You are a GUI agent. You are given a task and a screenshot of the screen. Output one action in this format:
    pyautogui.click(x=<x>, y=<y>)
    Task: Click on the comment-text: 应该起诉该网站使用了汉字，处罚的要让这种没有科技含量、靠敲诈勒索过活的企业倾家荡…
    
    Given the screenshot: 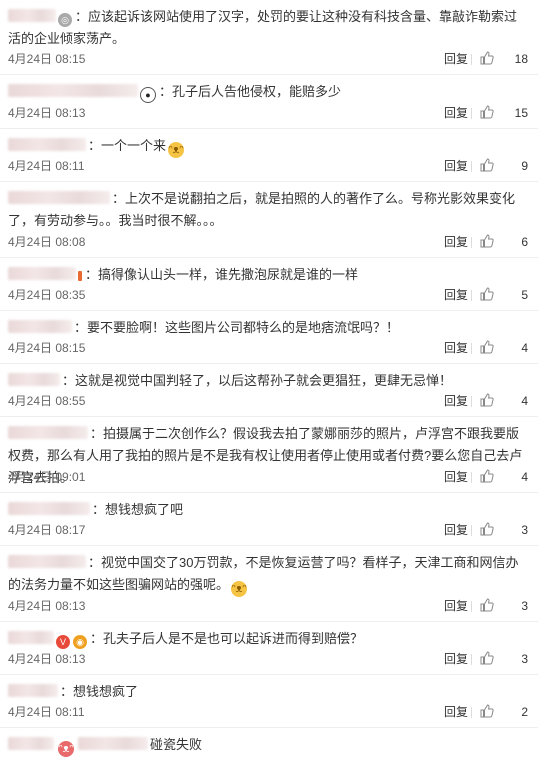 What is the action you would take?
    pyautogui.click(x=263, y=27)
    